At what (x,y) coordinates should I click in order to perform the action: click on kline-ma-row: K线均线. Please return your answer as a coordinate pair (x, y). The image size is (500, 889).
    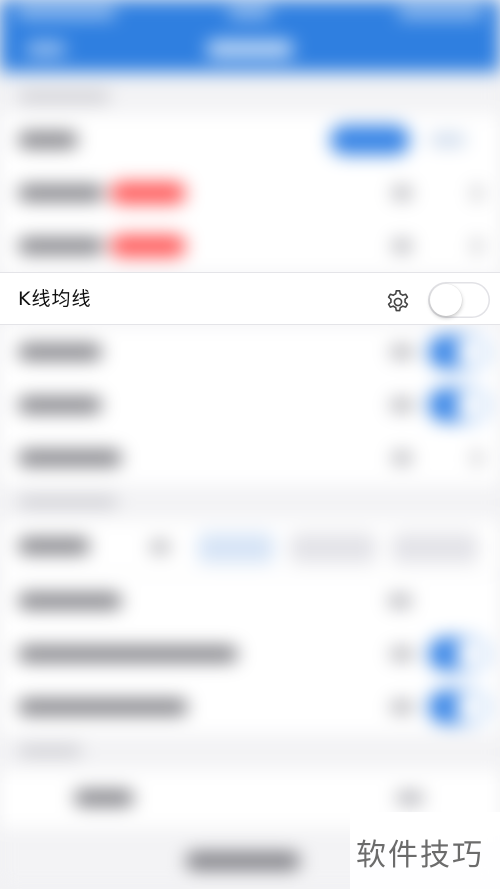
    Looking at the image, I should click on (250, 298).